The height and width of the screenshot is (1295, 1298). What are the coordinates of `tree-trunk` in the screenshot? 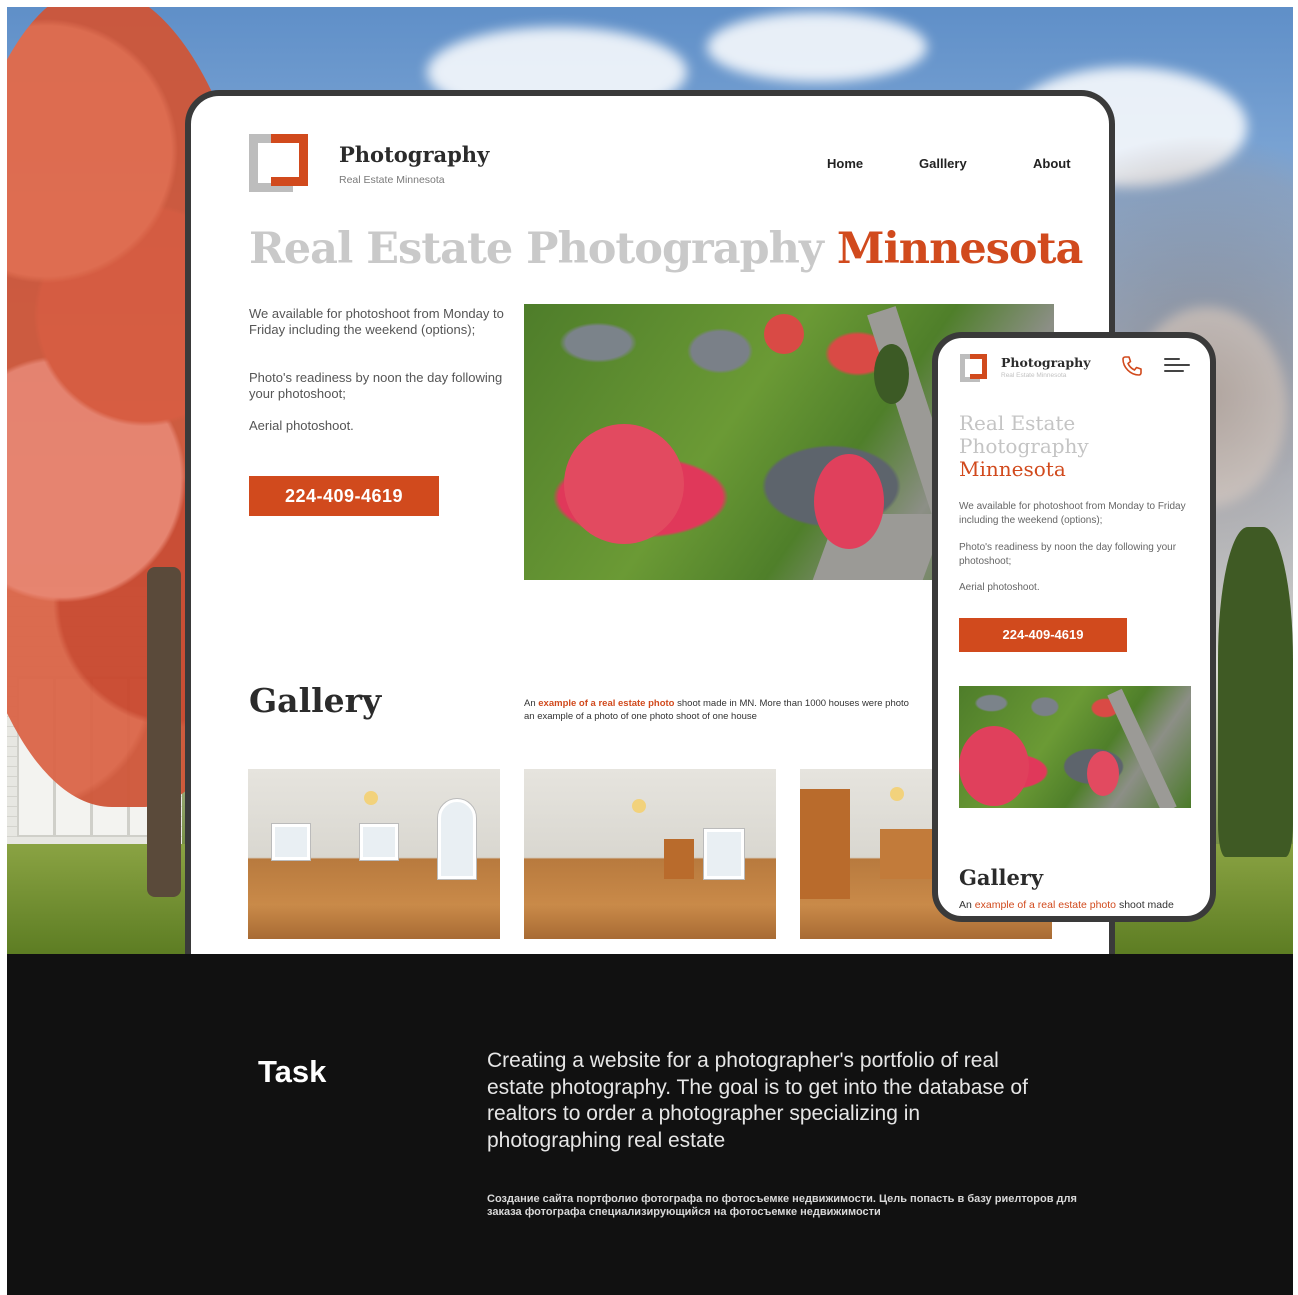 It's located at (164, 732).